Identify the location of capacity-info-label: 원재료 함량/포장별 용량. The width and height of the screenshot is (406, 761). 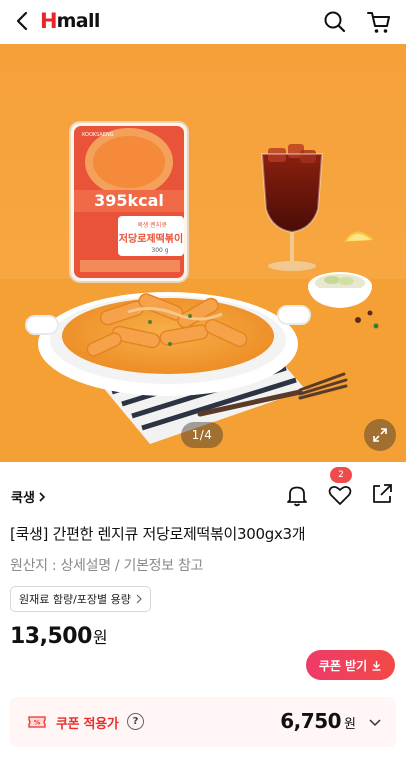
(75, 599).